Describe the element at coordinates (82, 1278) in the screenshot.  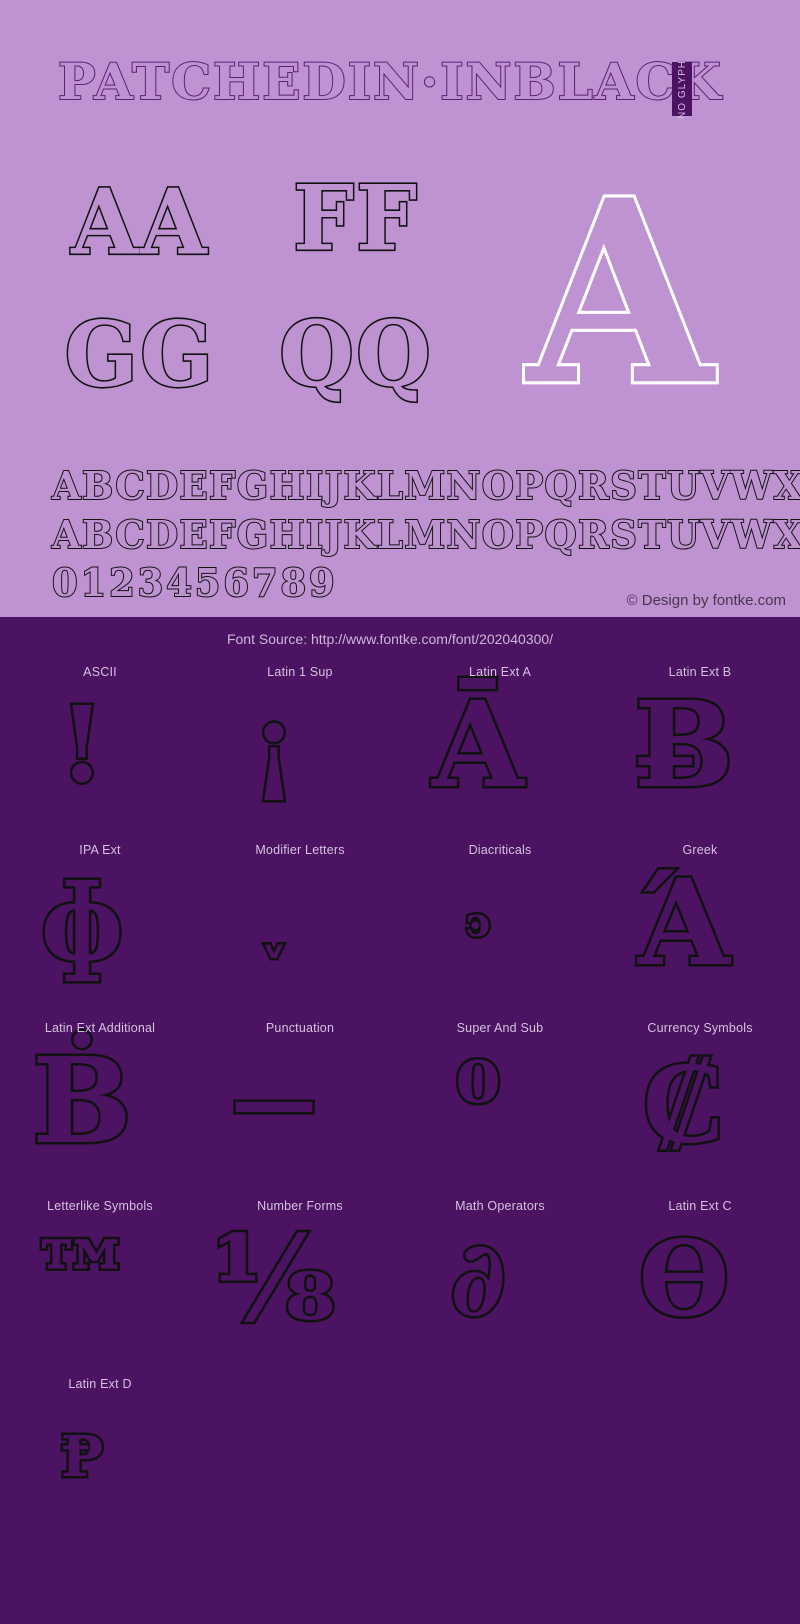
I see `unicode-block-glyph: ™` at that location.